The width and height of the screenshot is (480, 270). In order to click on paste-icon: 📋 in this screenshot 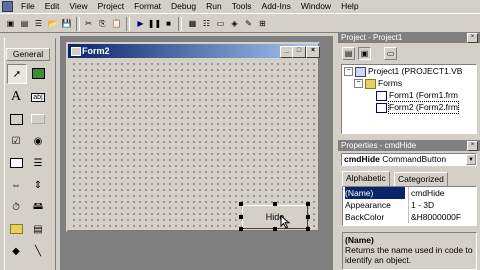, I will do `click(116, 23)`.